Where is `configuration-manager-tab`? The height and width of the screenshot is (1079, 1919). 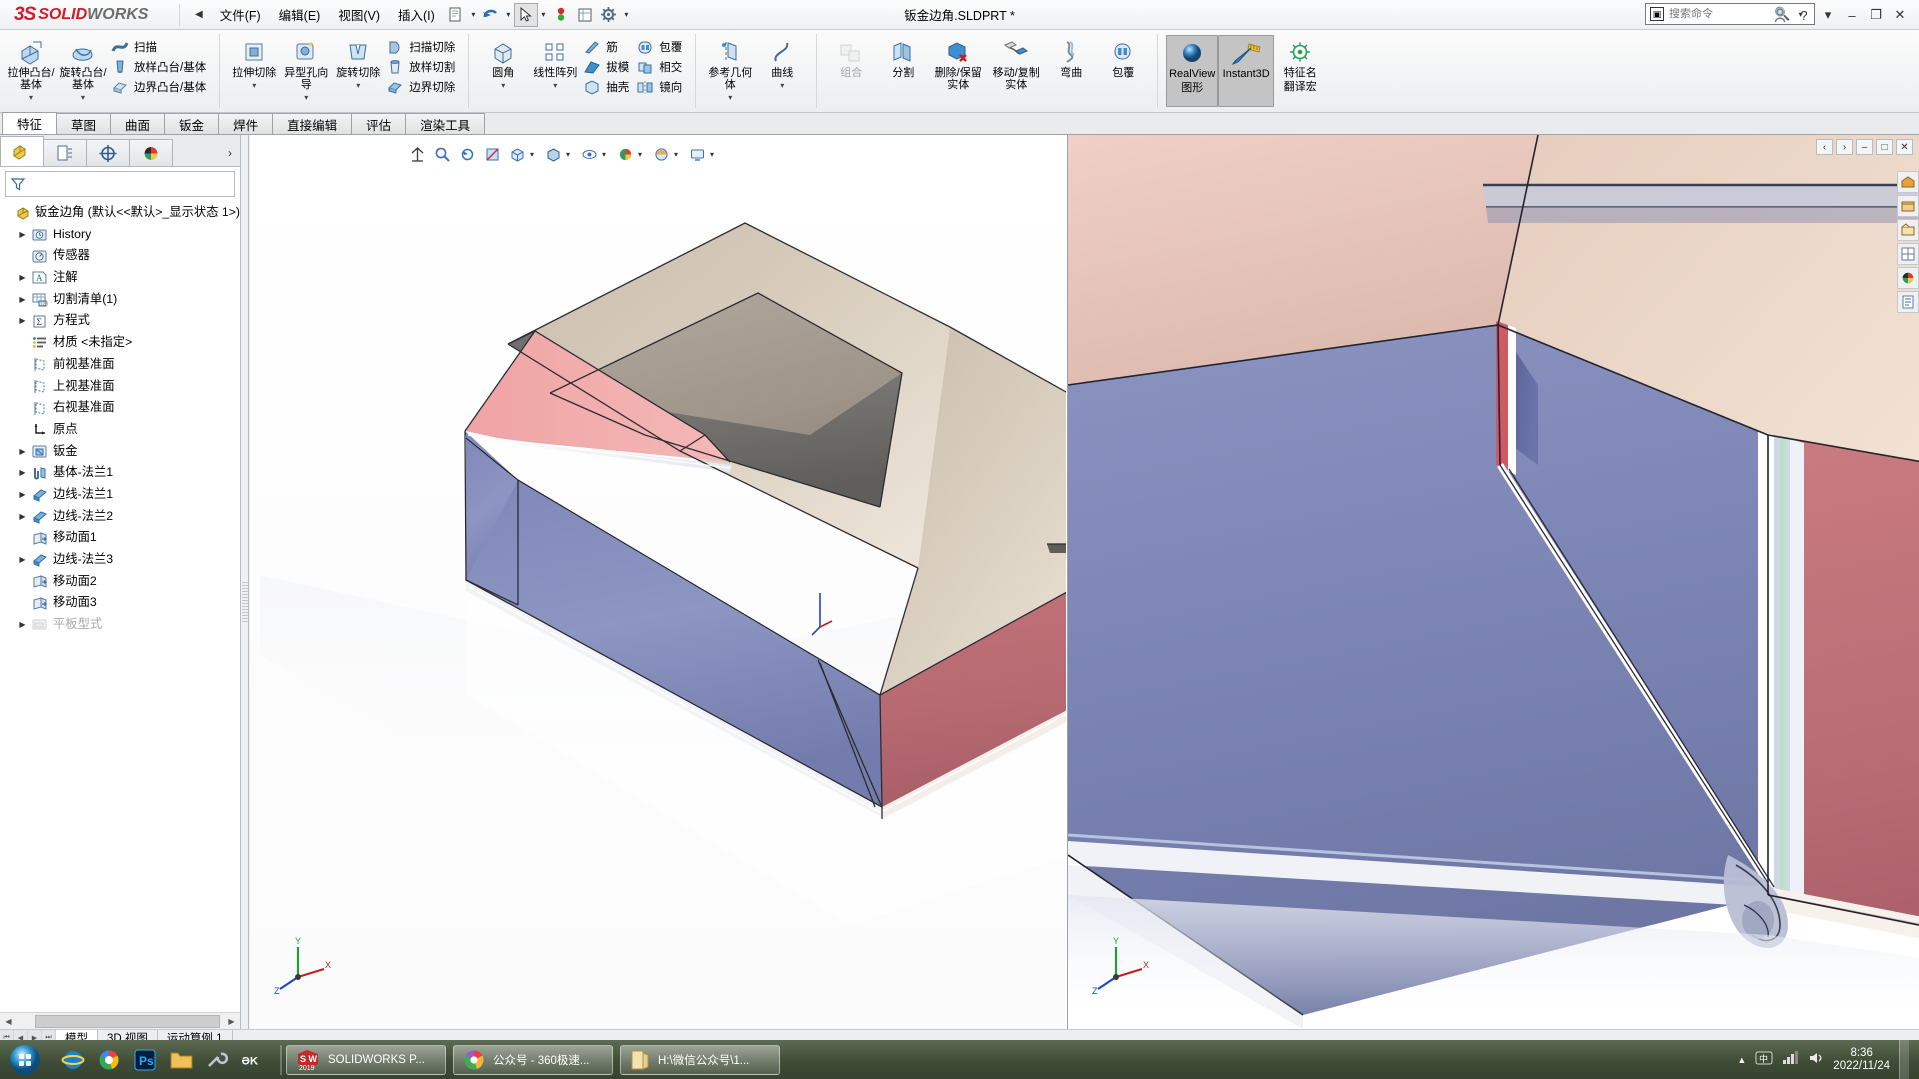
configuration-manager-tab is located at coordinates (108, 152).